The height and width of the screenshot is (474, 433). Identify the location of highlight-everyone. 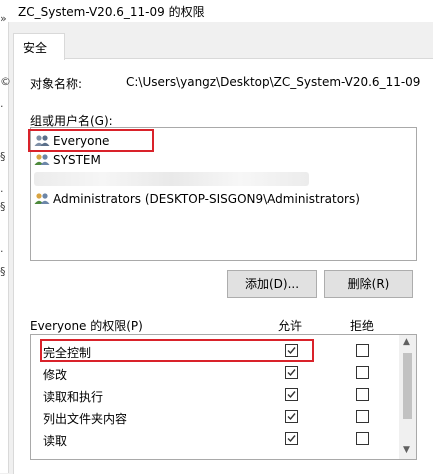
(91, 140).